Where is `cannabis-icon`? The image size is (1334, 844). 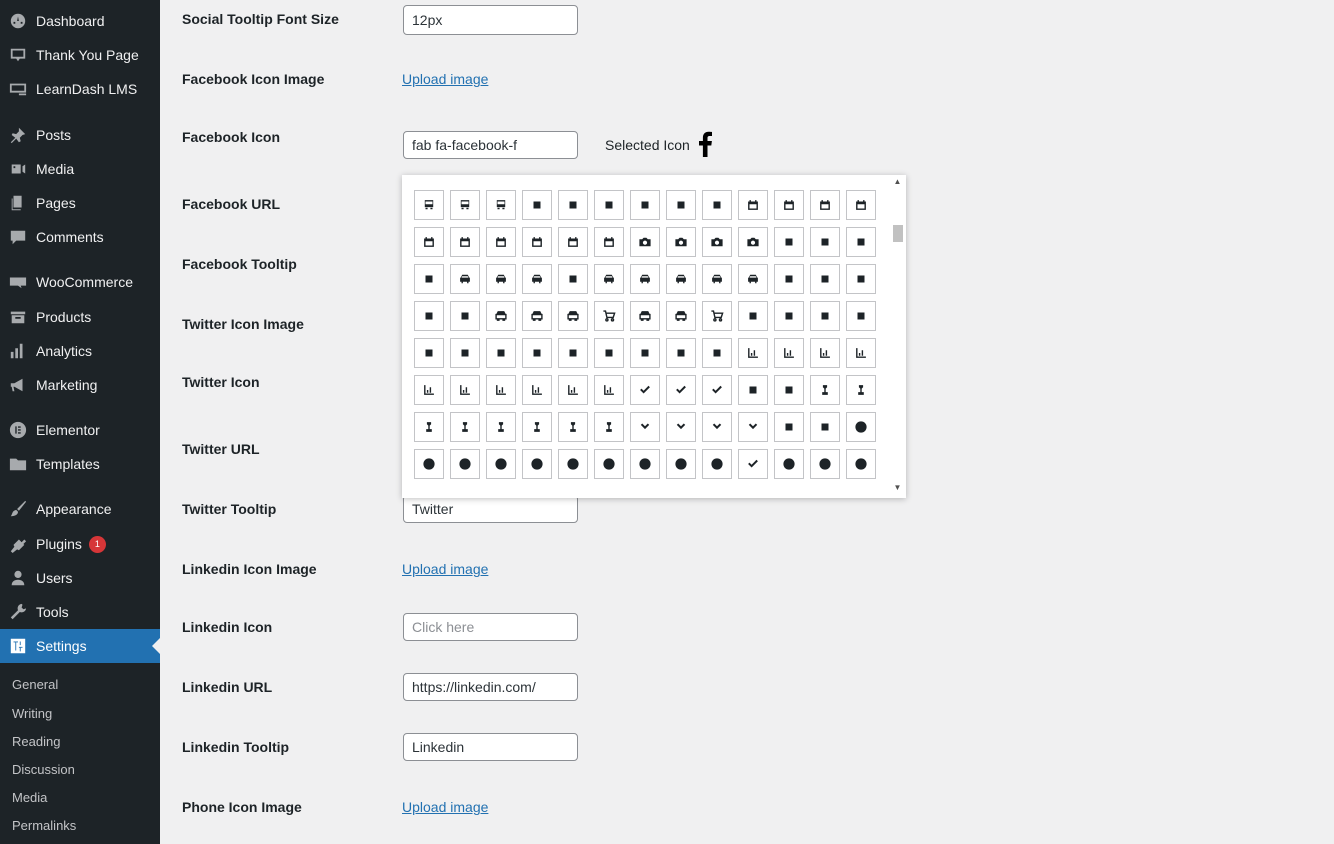
cannabis-icon is located at coordinates (861, 242).